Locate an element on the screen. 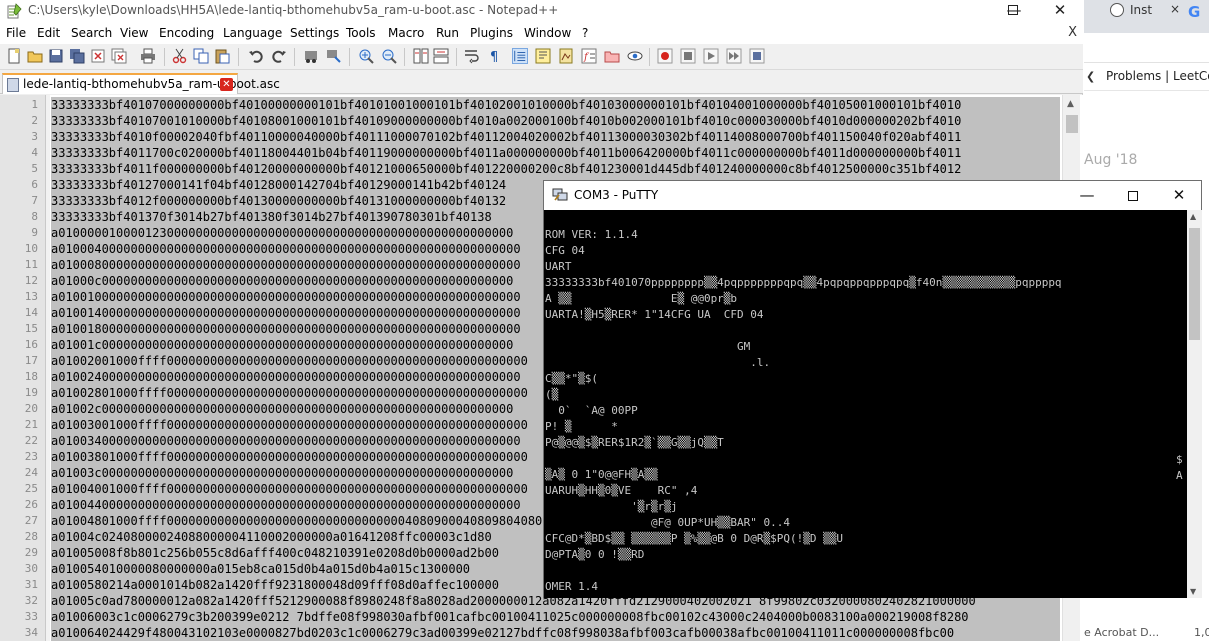  monitoring-icon is located at coordinates (635, 56).